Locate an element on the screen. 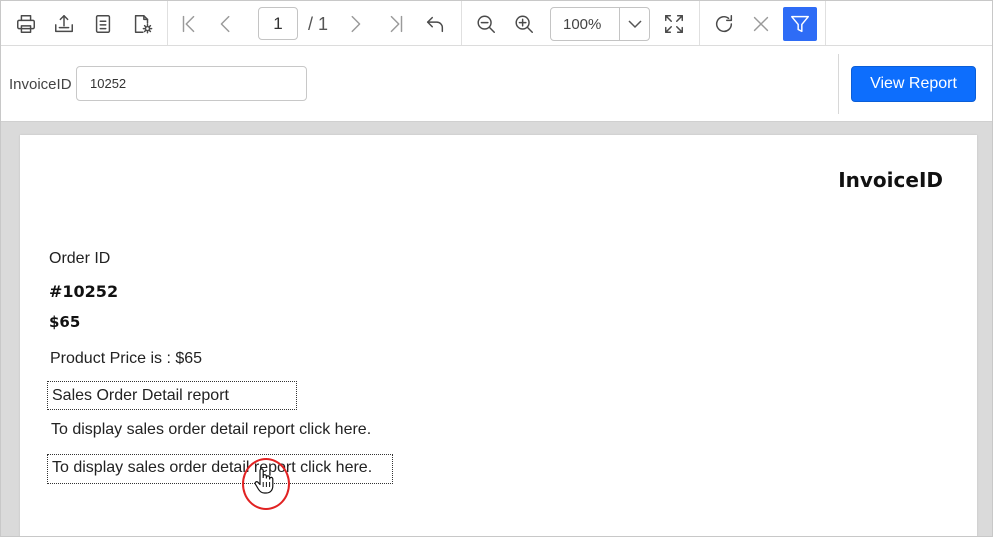  document-button is located at coordinates (103, 24).